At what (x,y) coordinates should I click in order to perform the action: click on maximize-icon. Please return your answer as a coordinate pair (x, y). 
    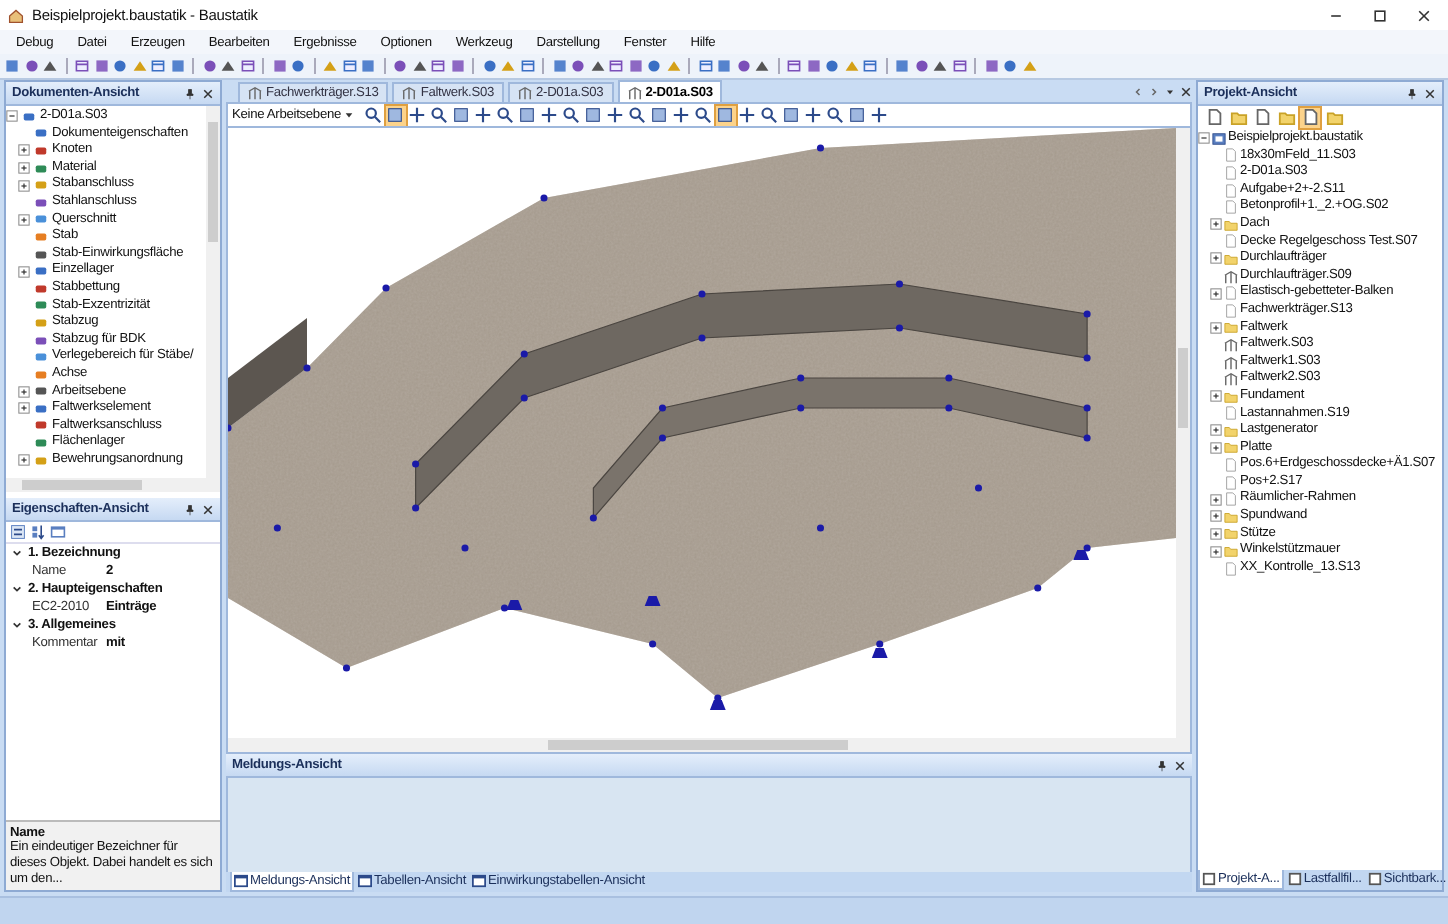
    Looking at the image, I should click on (1380, 15).